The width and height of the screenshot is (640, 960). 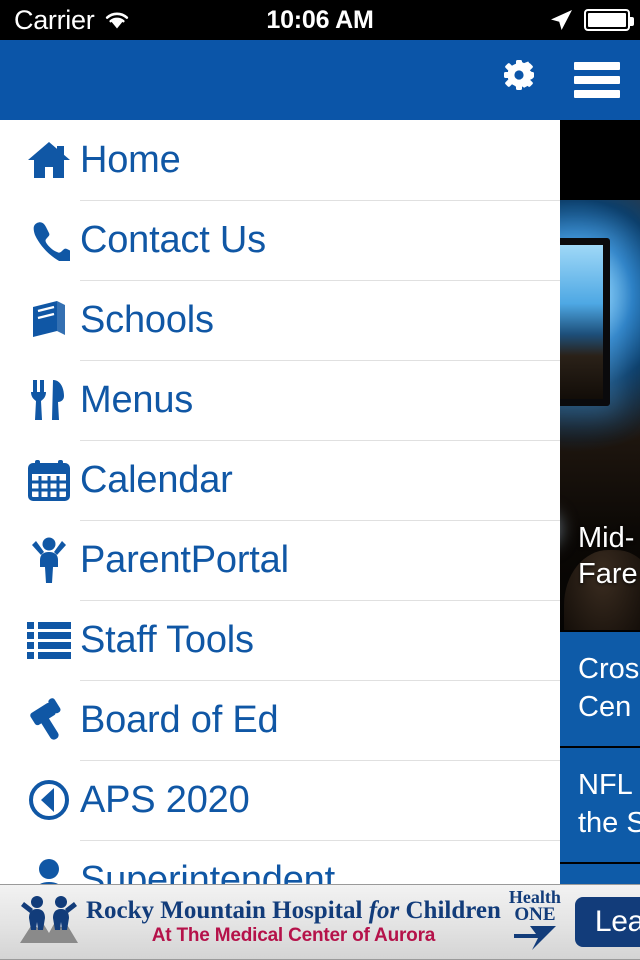 What do you see at coordinates (49, 640) in the screenshot?
I see `list-icon` at bounding box center [49, 640].